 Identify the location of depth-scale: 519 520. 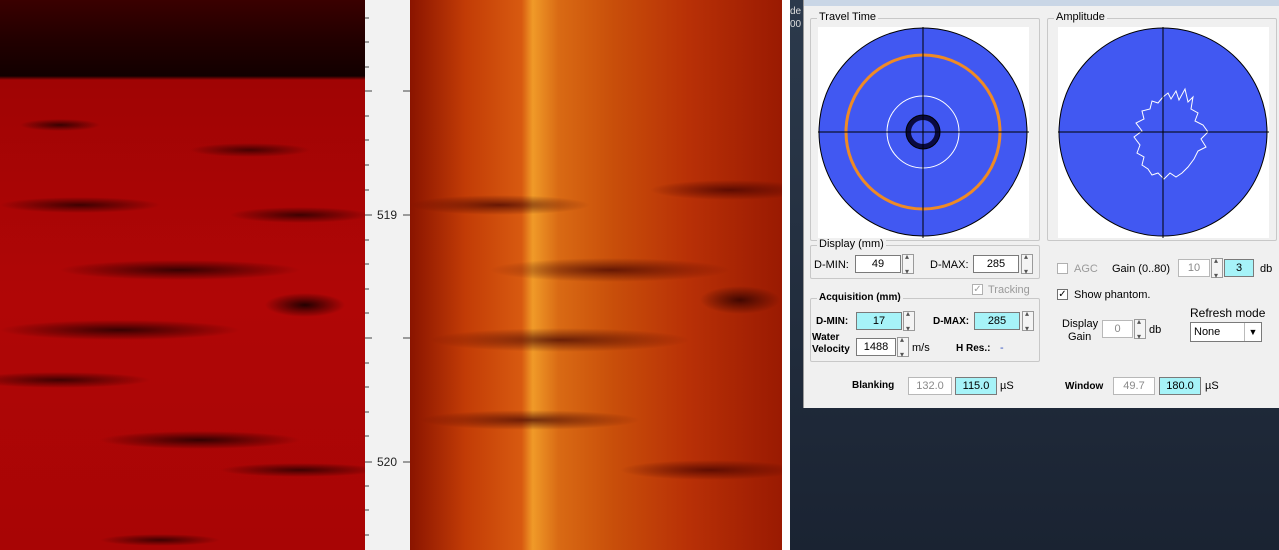
(387, 275).